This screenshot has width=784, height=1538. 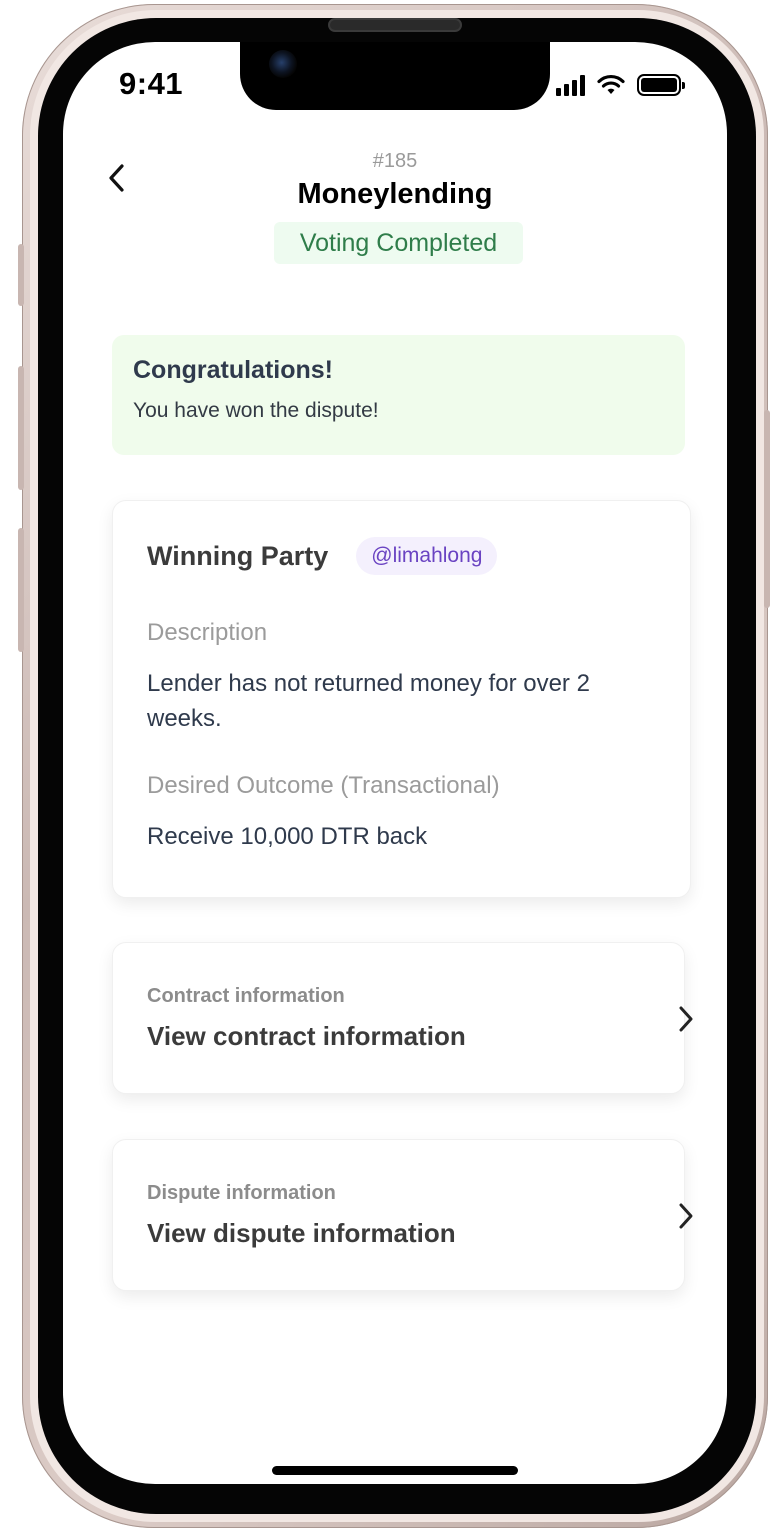 What do you see at coordinates (21, 428) in the screenshot?
I see `volume-up-button` at bounding box center [21, 428].